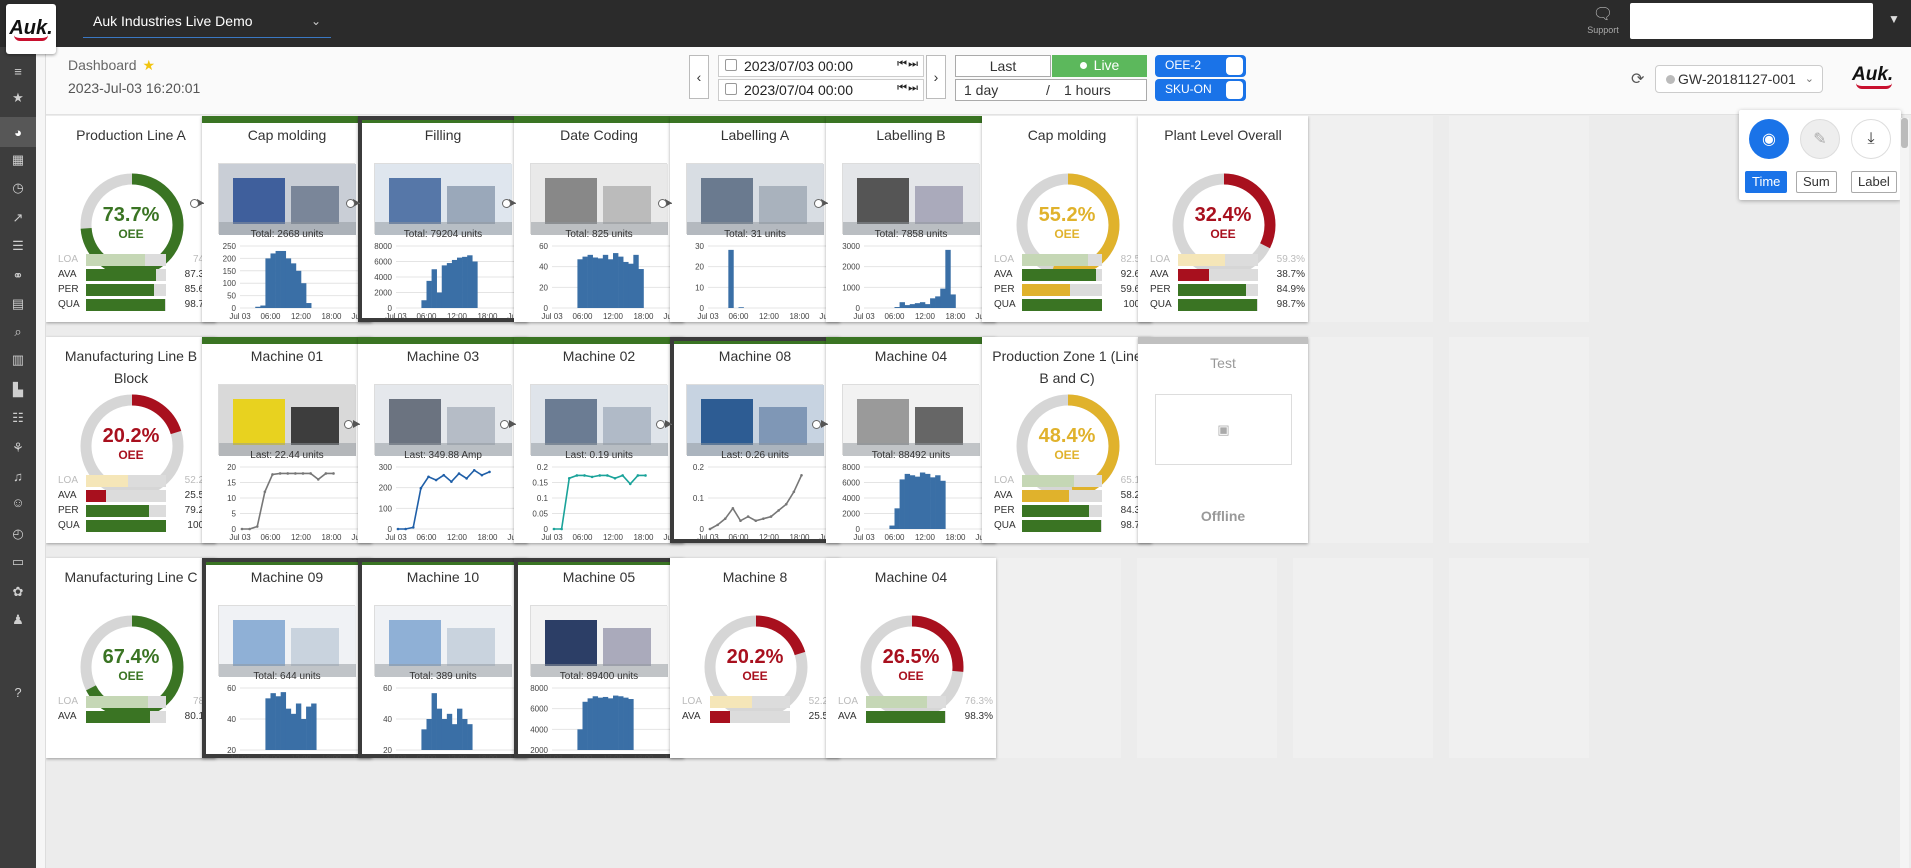 The image size is (1911, 868). What do you see at coordinates (18, 448) in the screenshot?
I see `sidebar-item-hierarchy-icon: ⚘` at bounding box center [18, 448].